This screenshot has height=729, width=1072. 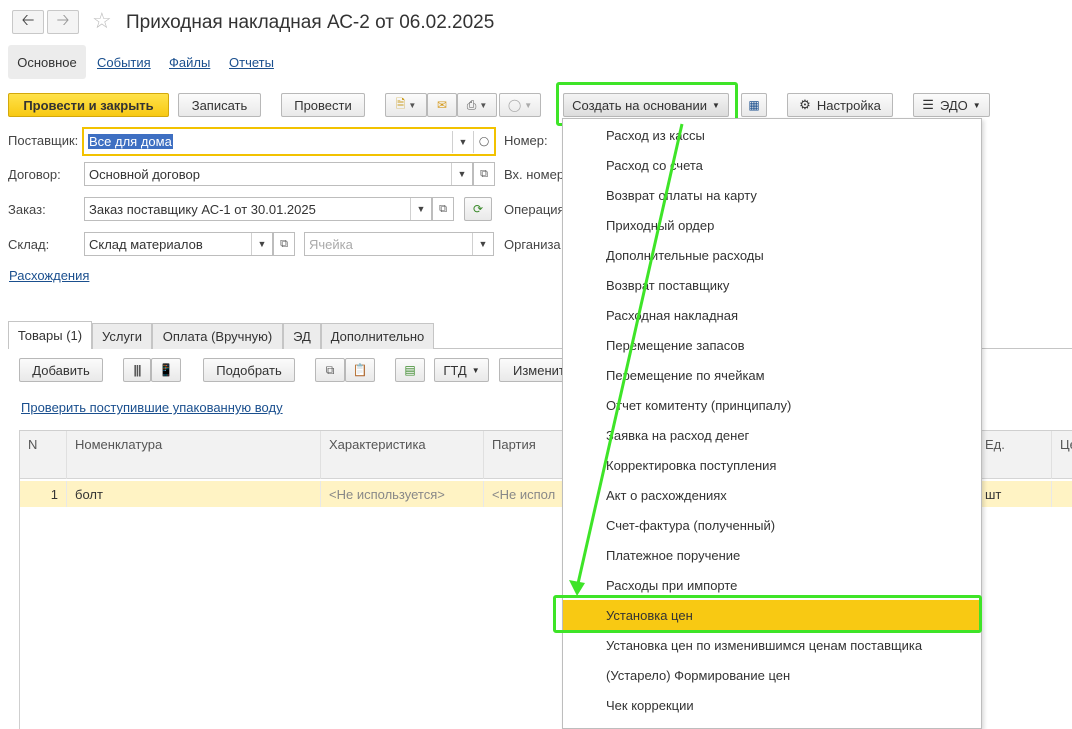 I want to click on fill-button: ▤, so click(x=410, y=370).